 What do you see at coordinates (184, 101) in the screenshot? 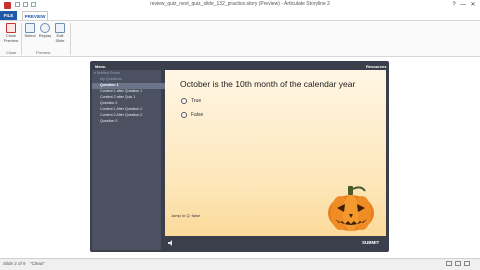
I see `radio-true` at bounding box center [184, 101].